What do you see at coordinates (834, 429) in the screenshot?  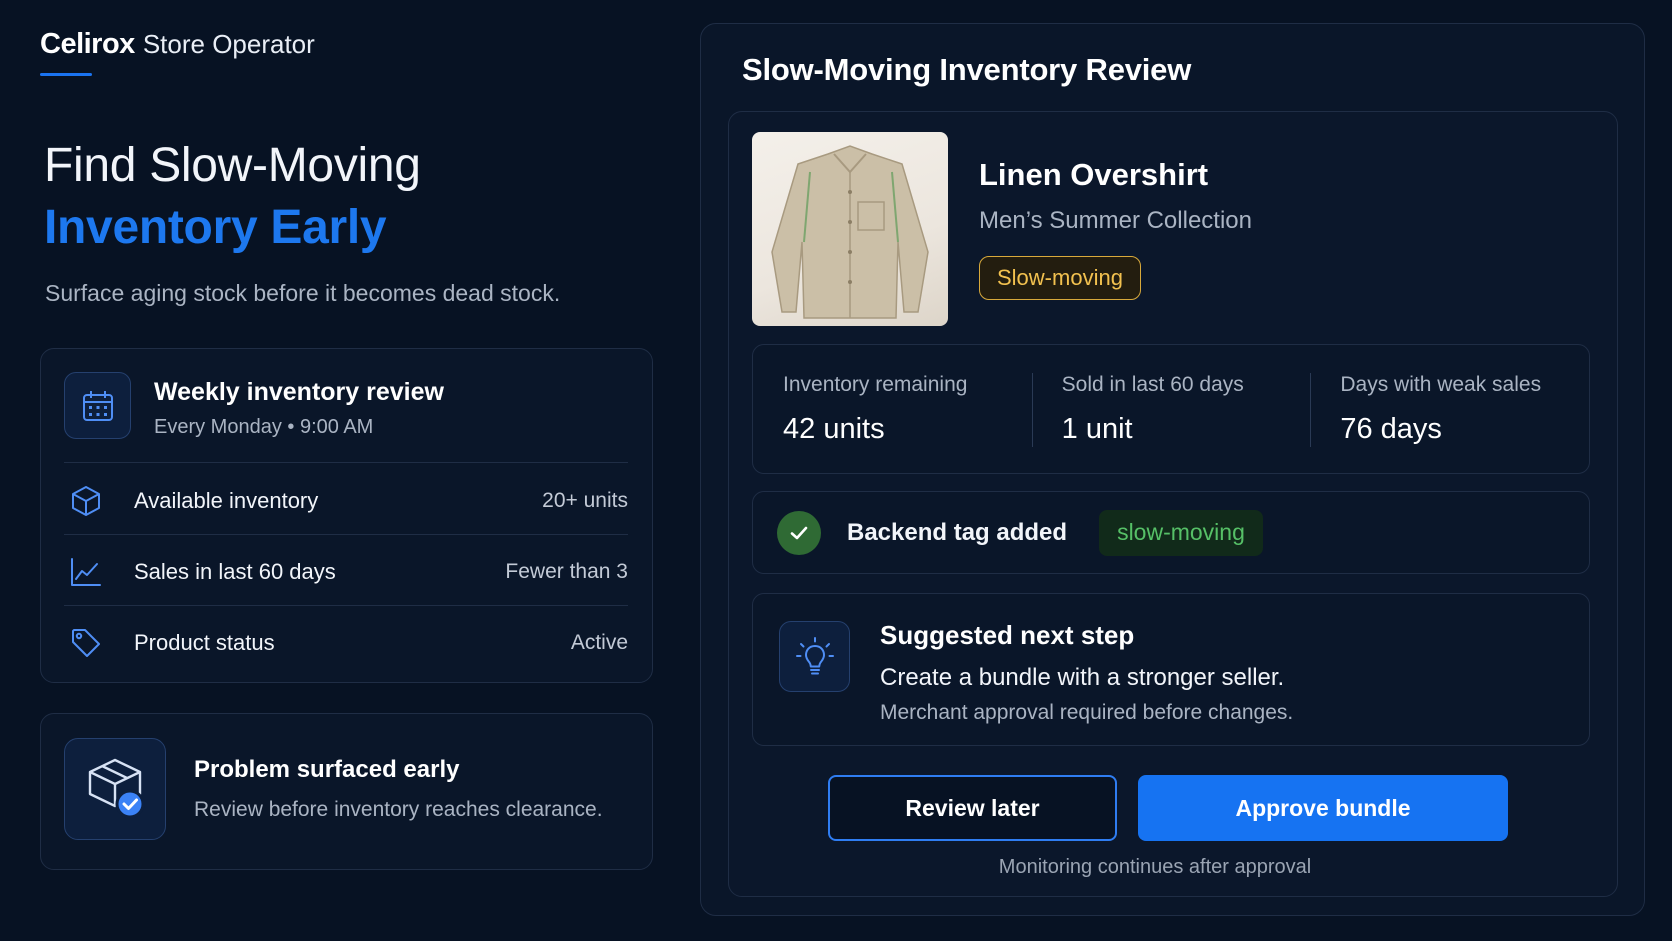 I see `metric-value: 42 units` at bounding box center [834, 429].